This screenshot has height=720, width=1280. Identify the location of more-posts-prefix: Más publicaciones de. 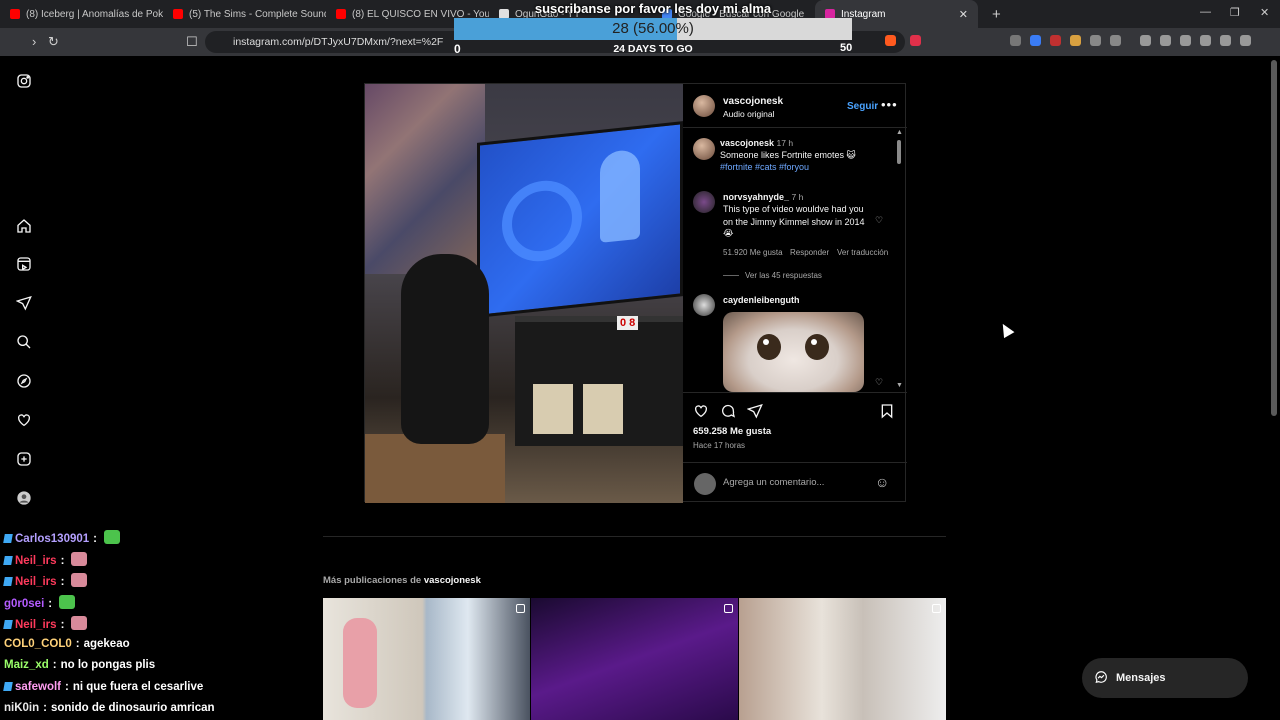
(372, 580).